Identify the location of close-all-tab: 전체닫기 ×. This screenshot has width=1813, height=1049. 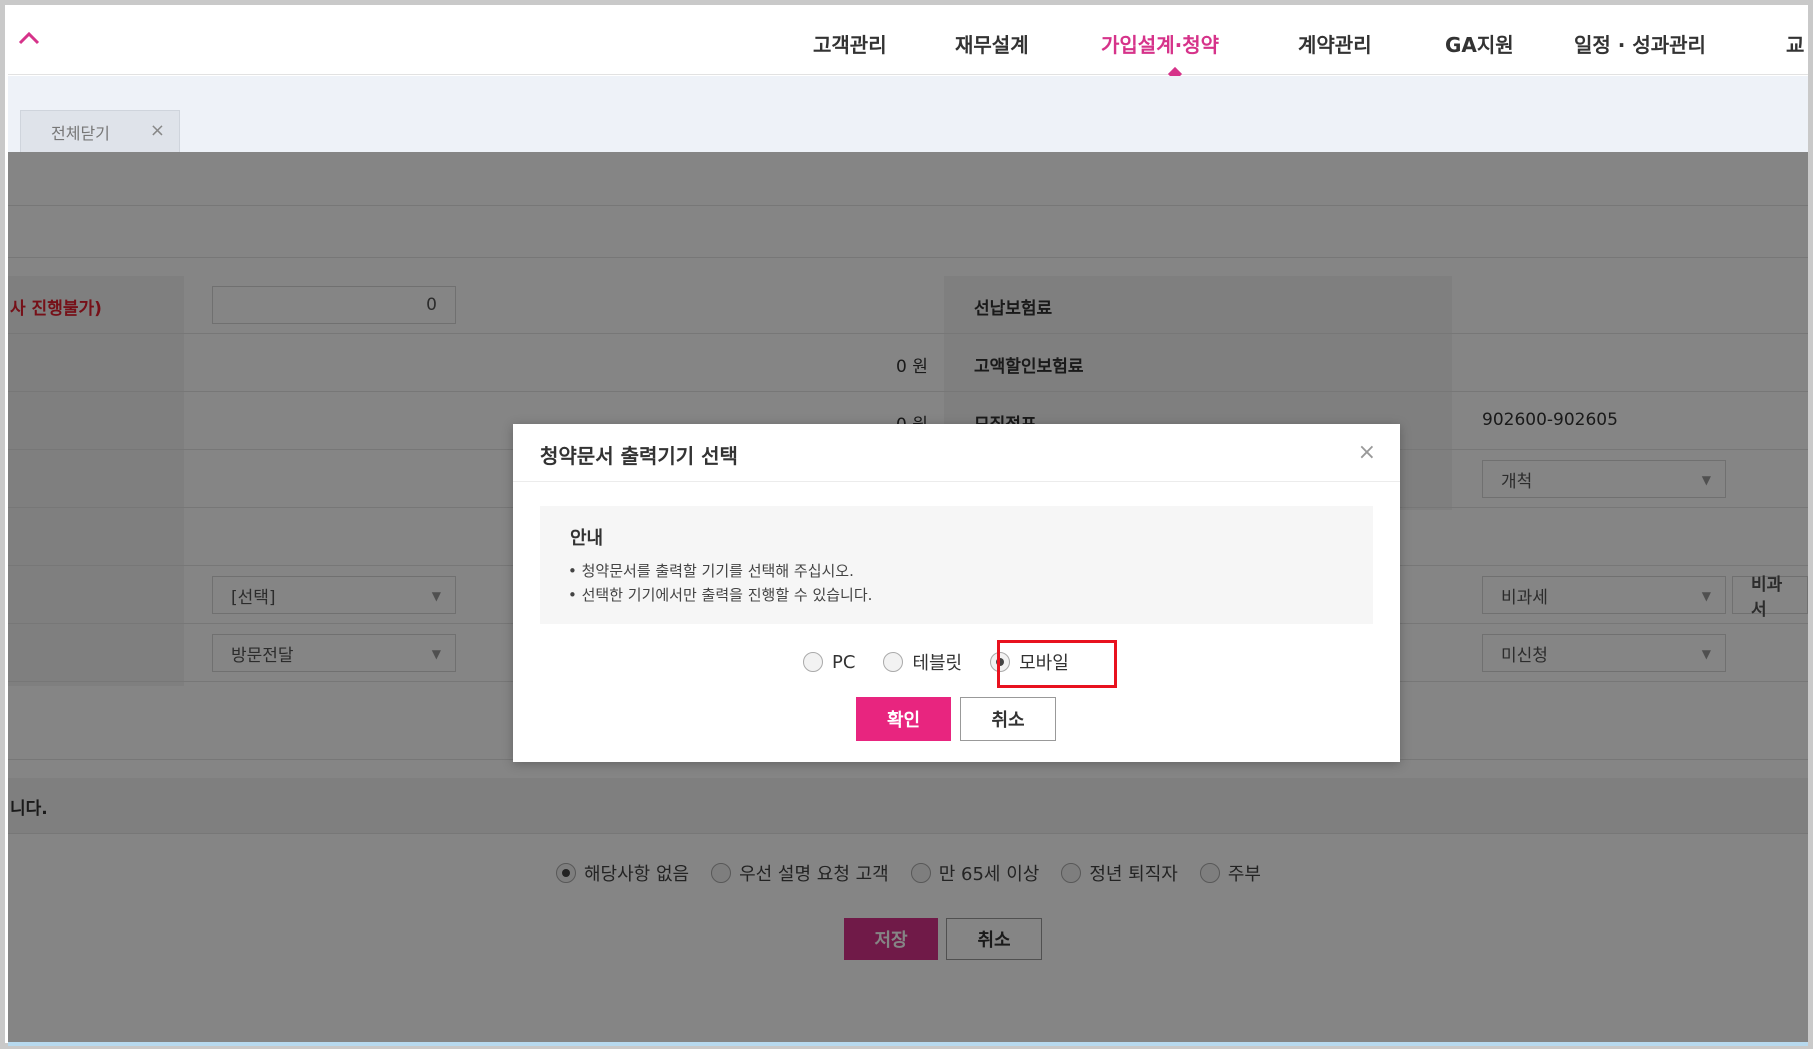
(100, 131).